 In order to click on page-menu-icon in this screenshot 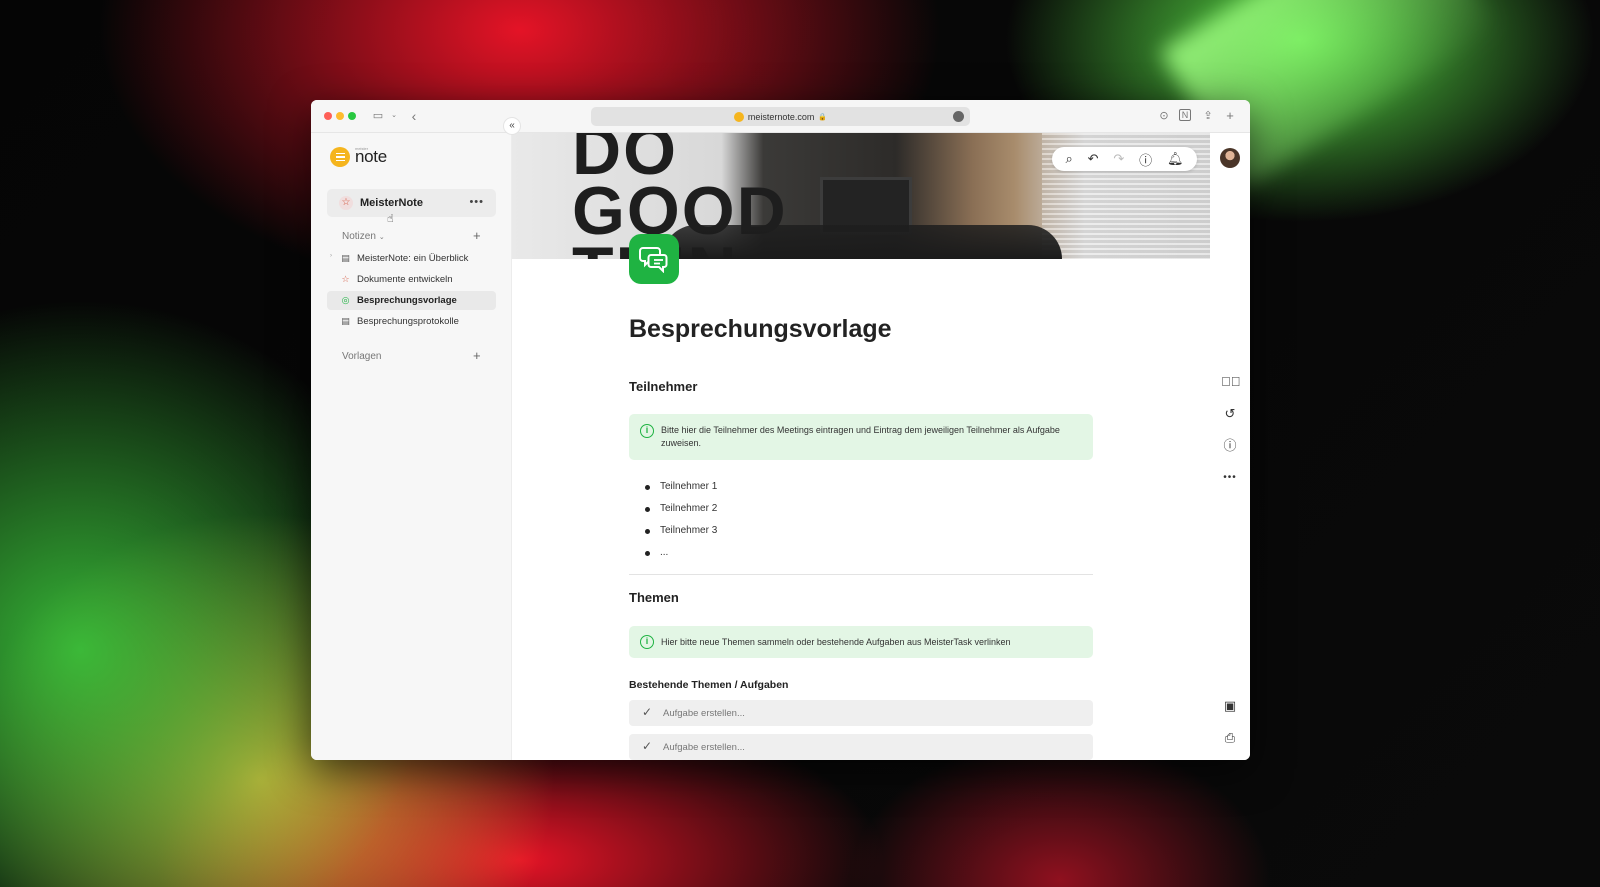, I will do `click(958, 116)`.